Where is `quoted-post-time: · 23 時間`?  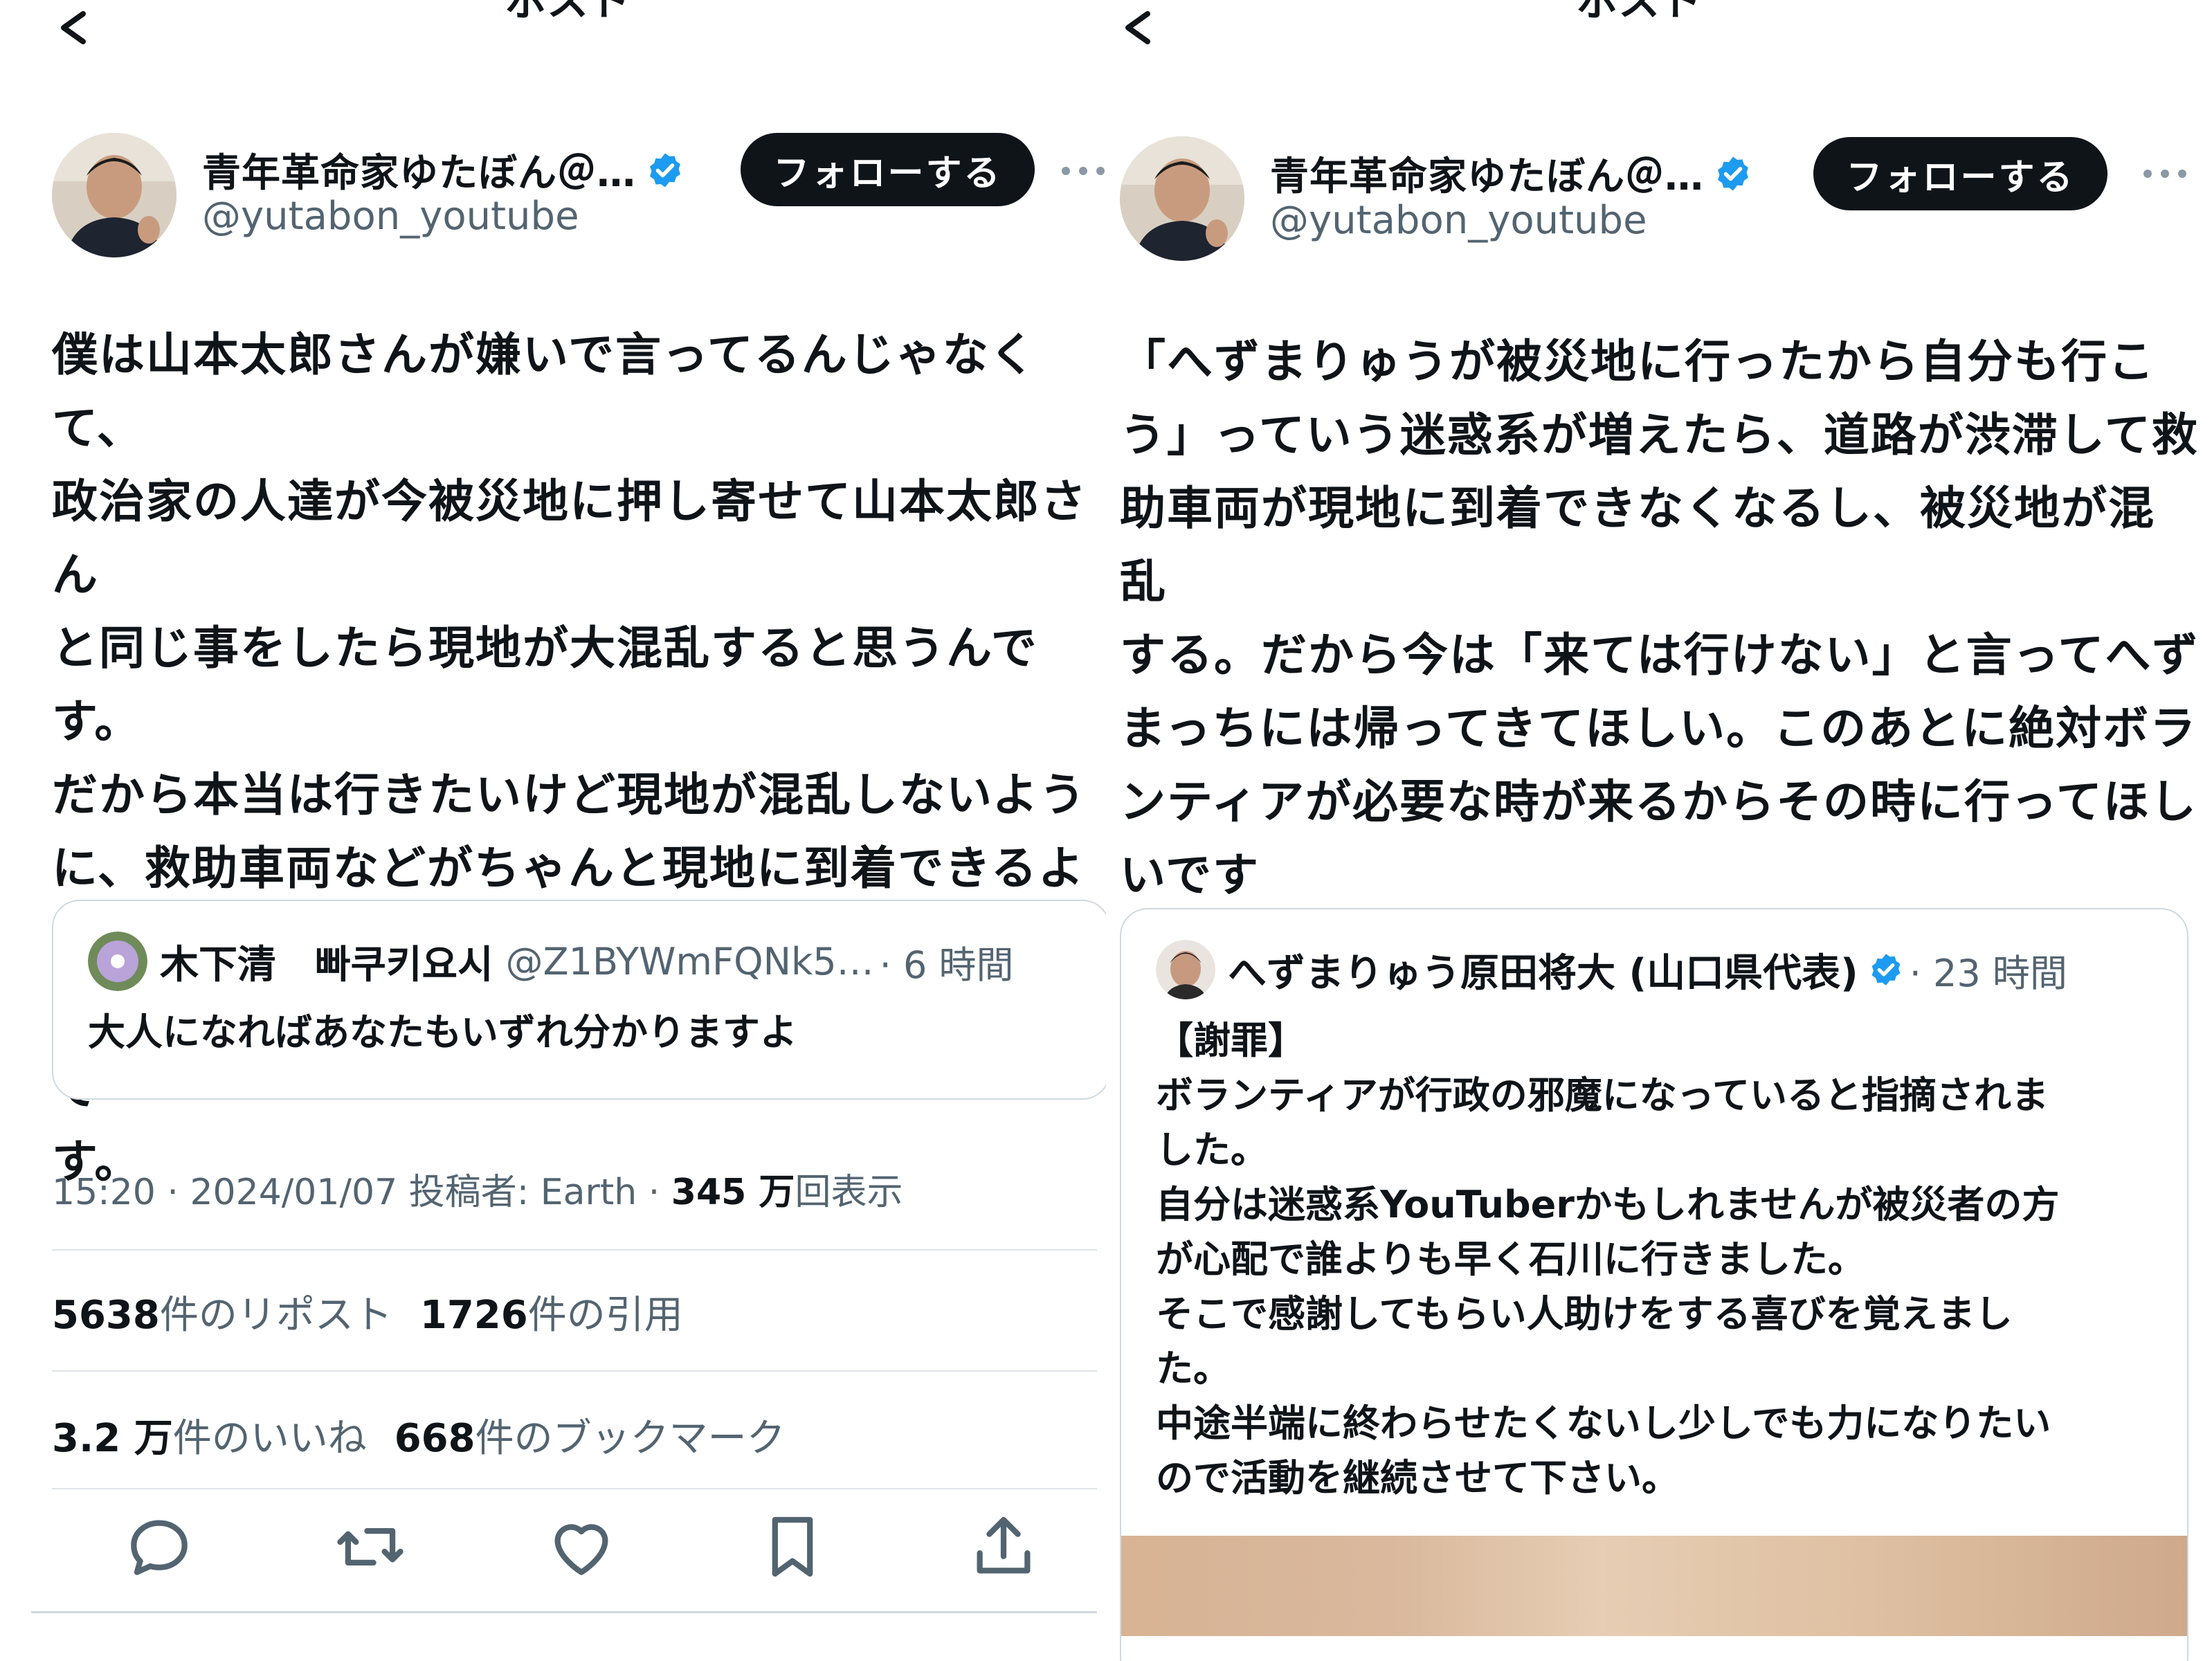
quoted-post-time: · 23 時間 is located at coordinates (1988, 973).